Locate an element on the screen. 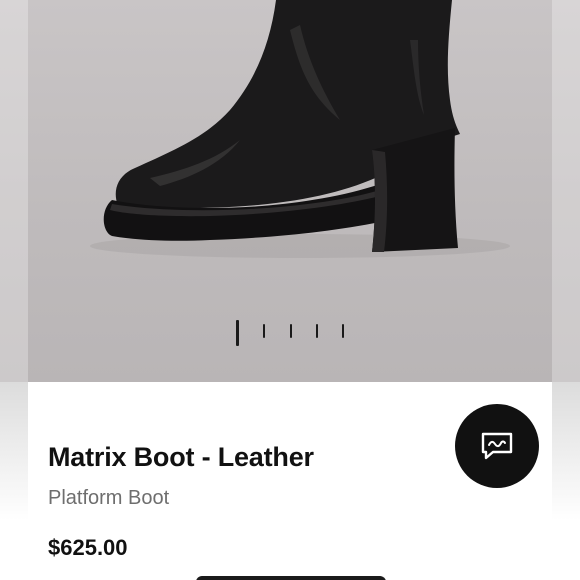 The width and height of the screenshot is (580, 580). chat-message-icon is located at coordinates (497, 446).